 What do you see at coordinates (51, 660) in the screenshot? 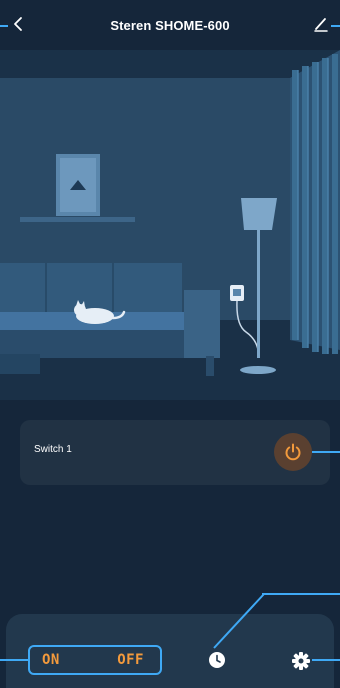
I see `all-on-button: ON` at bounding box center [51, 660].